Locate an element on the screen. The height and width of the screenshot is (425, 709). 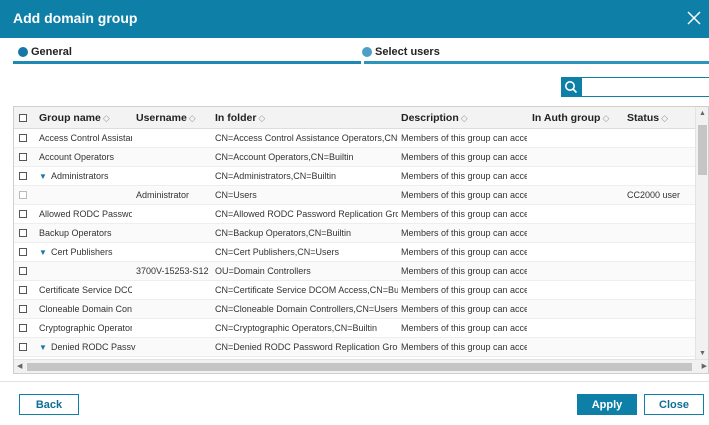
vertical-scroll-thumb is located at coordinates (702, 150).